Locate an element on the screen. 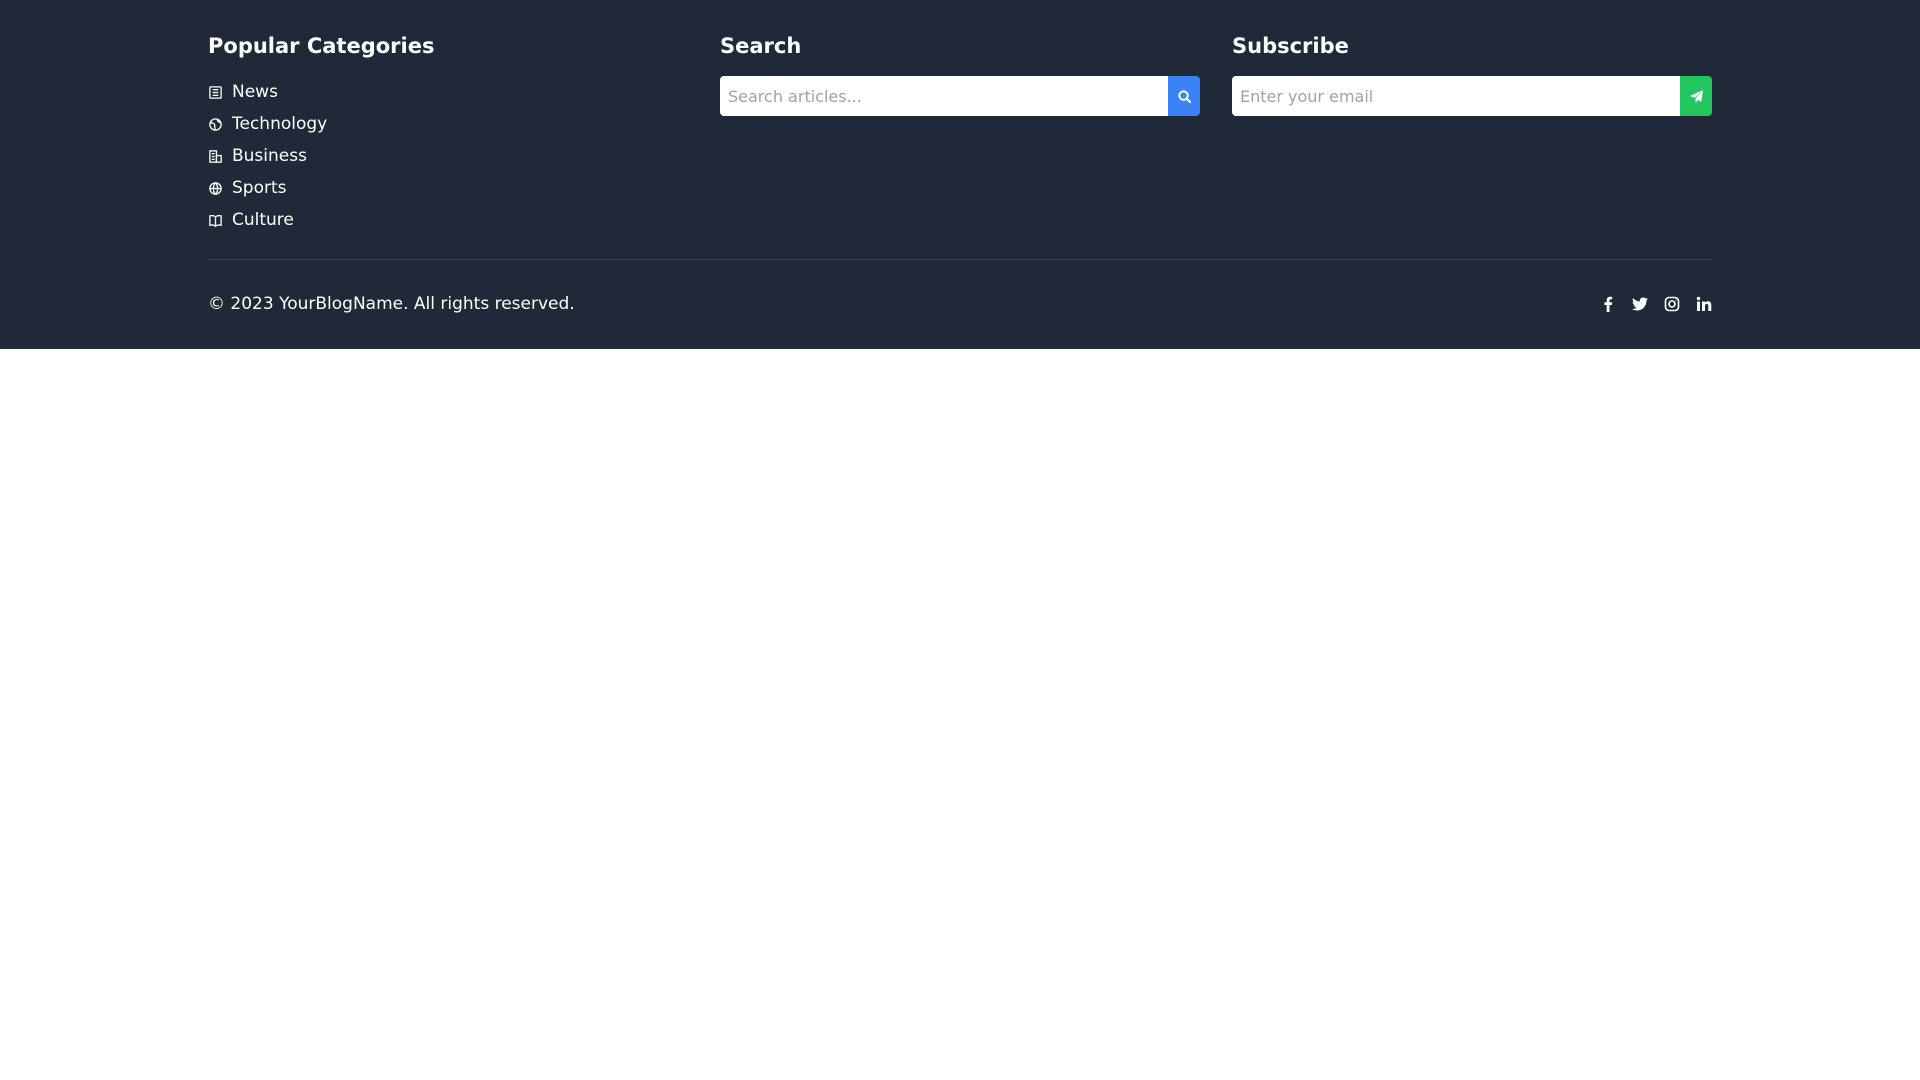  book-icon is located at coordinates (215, 220).